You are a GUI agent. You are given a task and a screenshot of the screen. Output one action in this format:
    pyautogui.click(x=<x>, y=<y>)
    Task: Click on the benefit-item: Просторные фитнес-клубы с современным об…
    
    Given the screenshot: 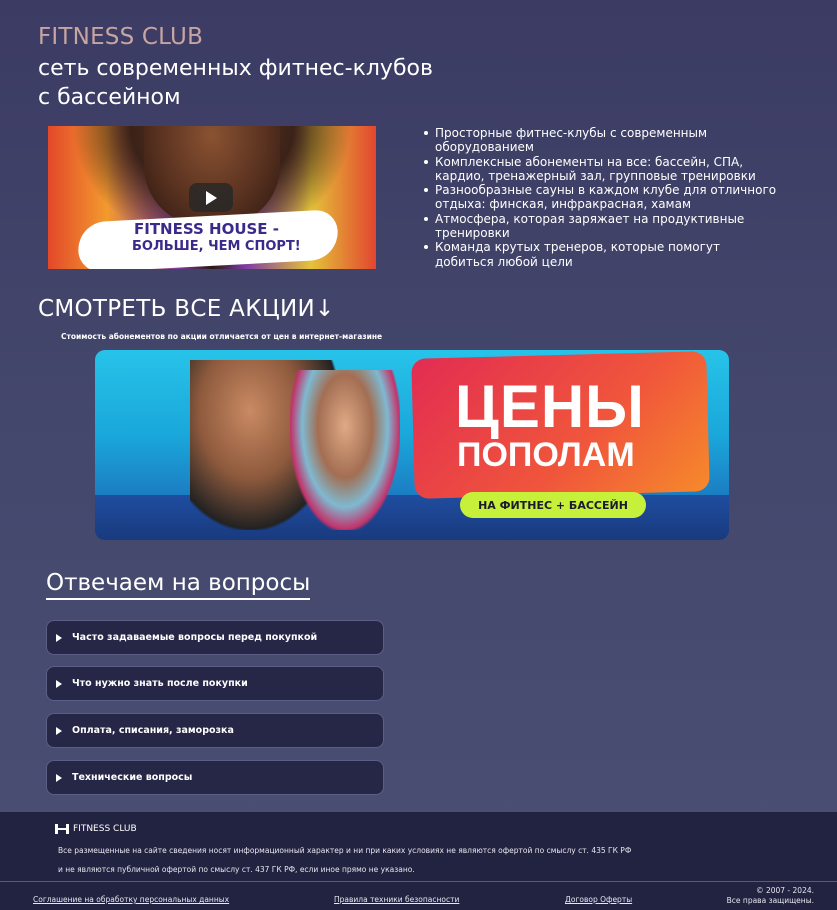 What is the action you would take?
    pyautogui.click(x=602, y=140)
    